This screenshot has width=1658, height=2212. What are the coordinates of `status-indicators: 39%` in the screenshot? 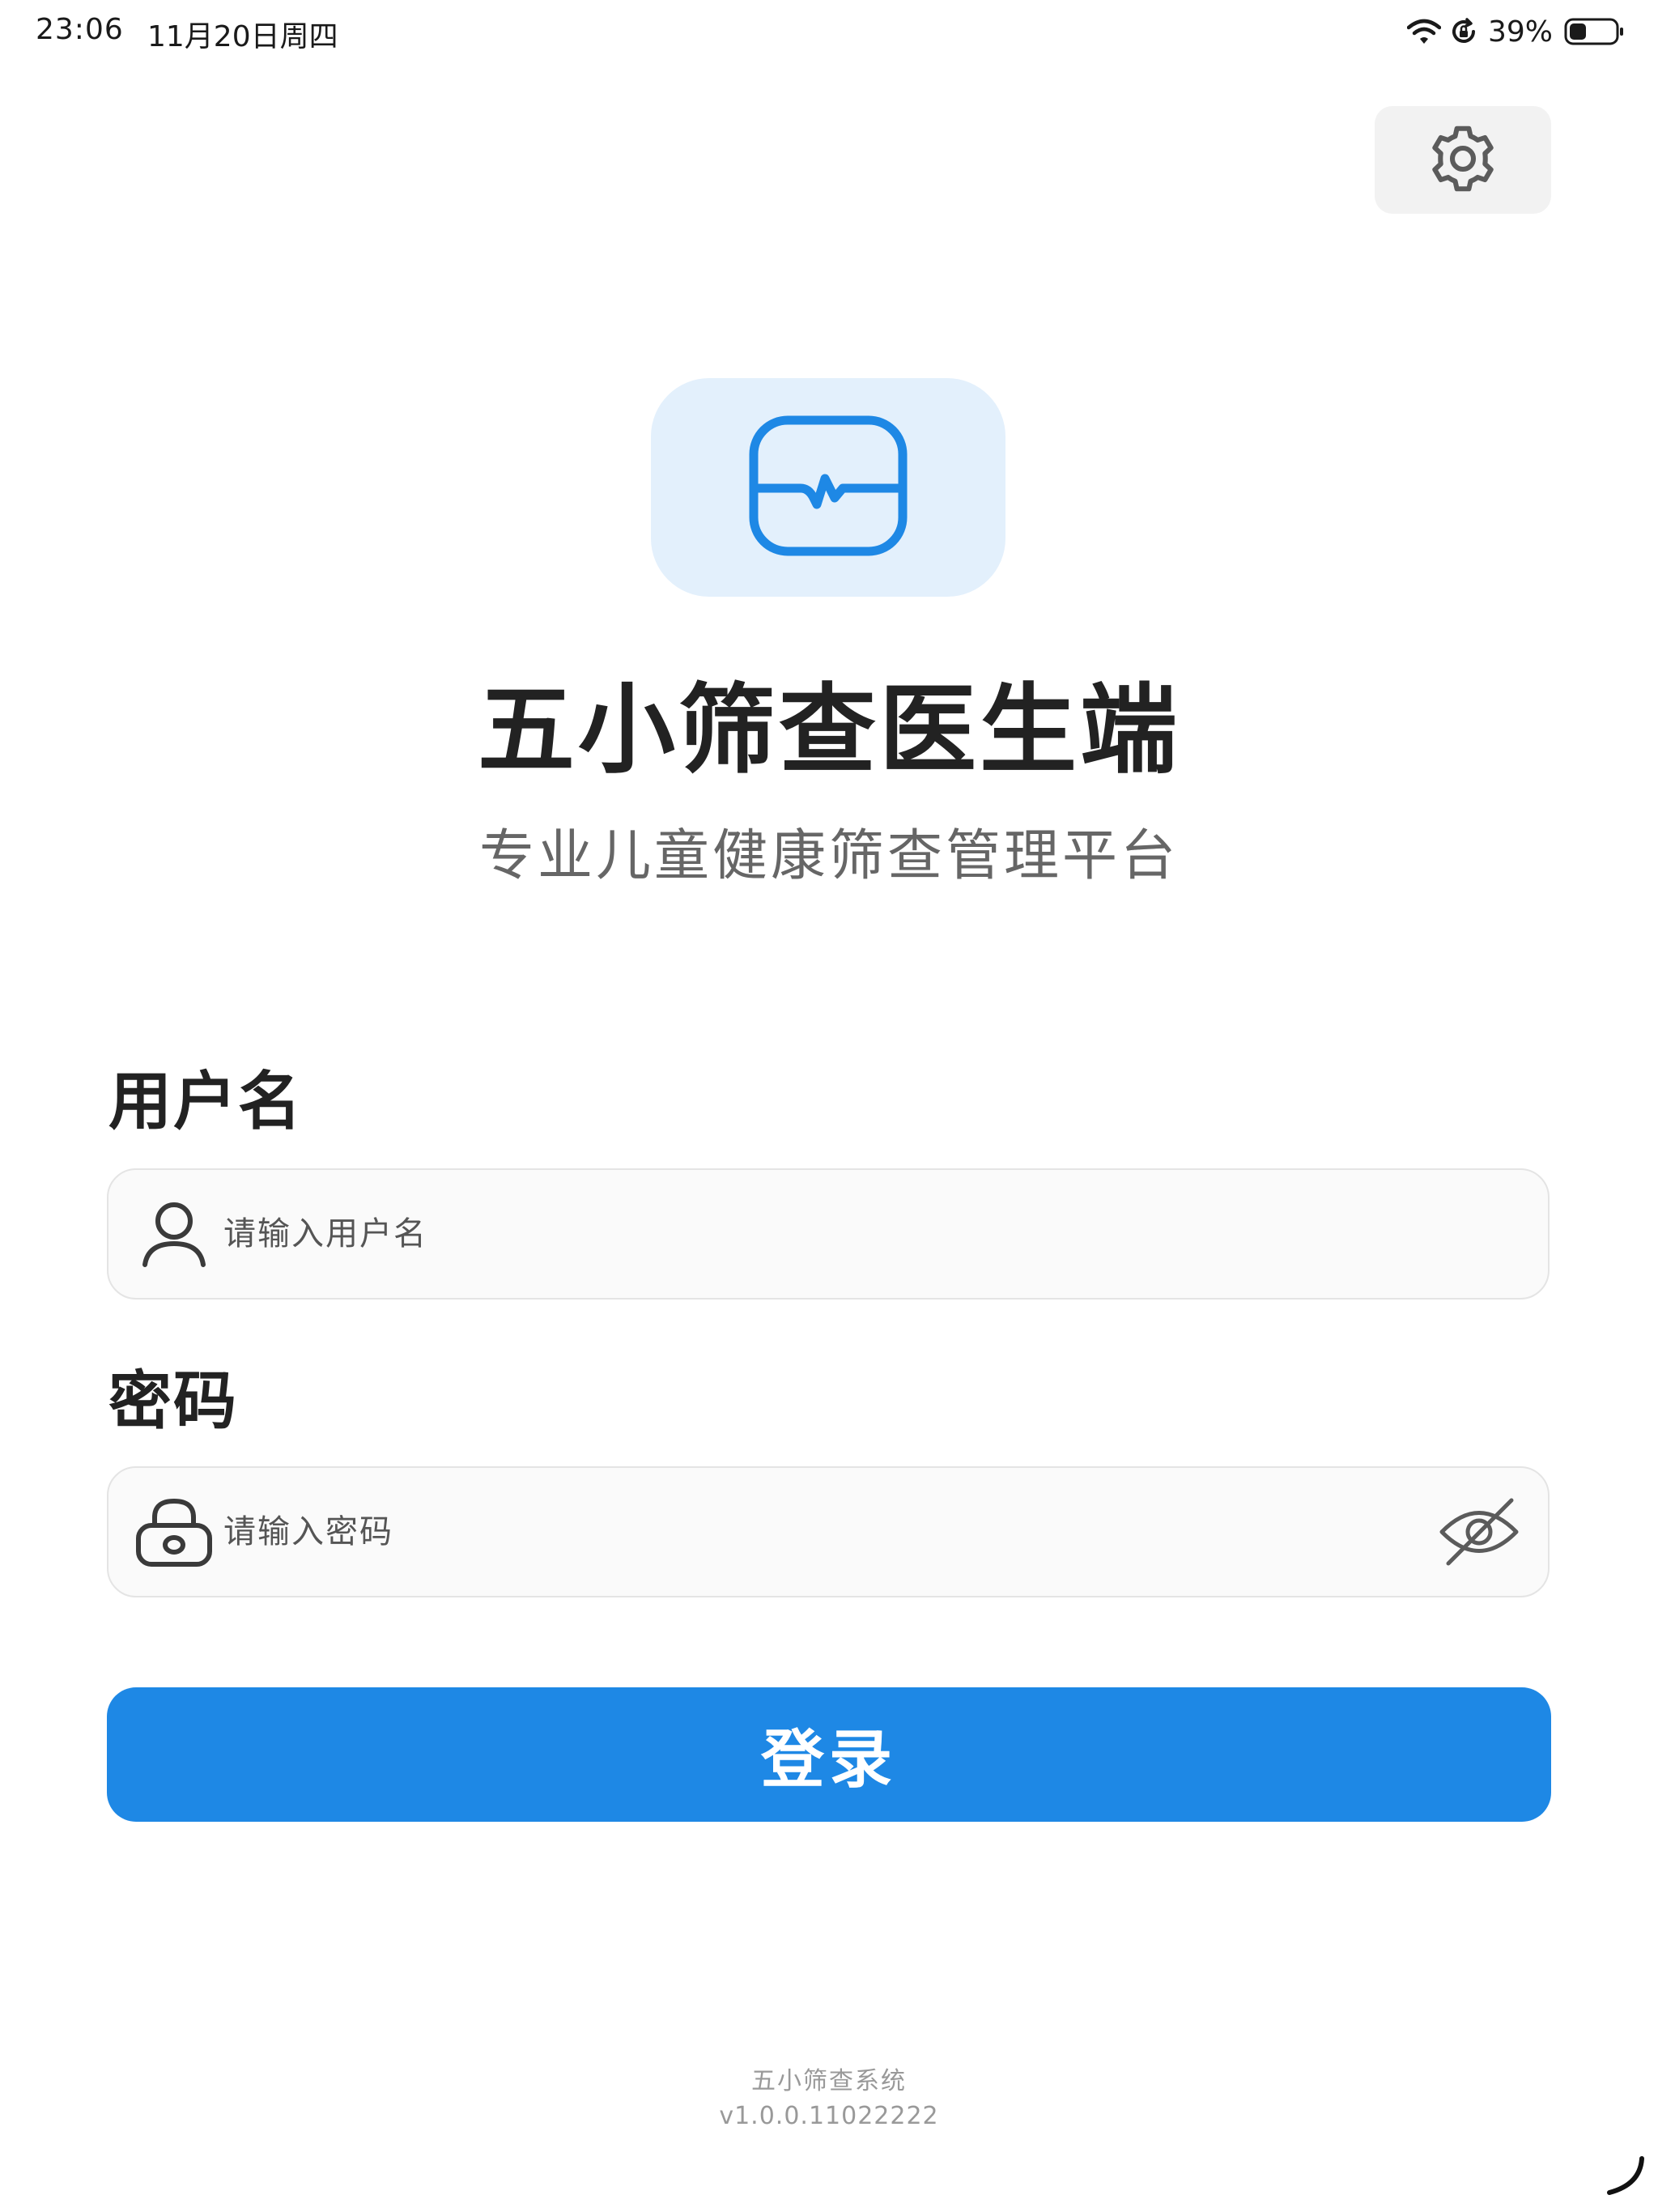 It's located at (1516, 32).